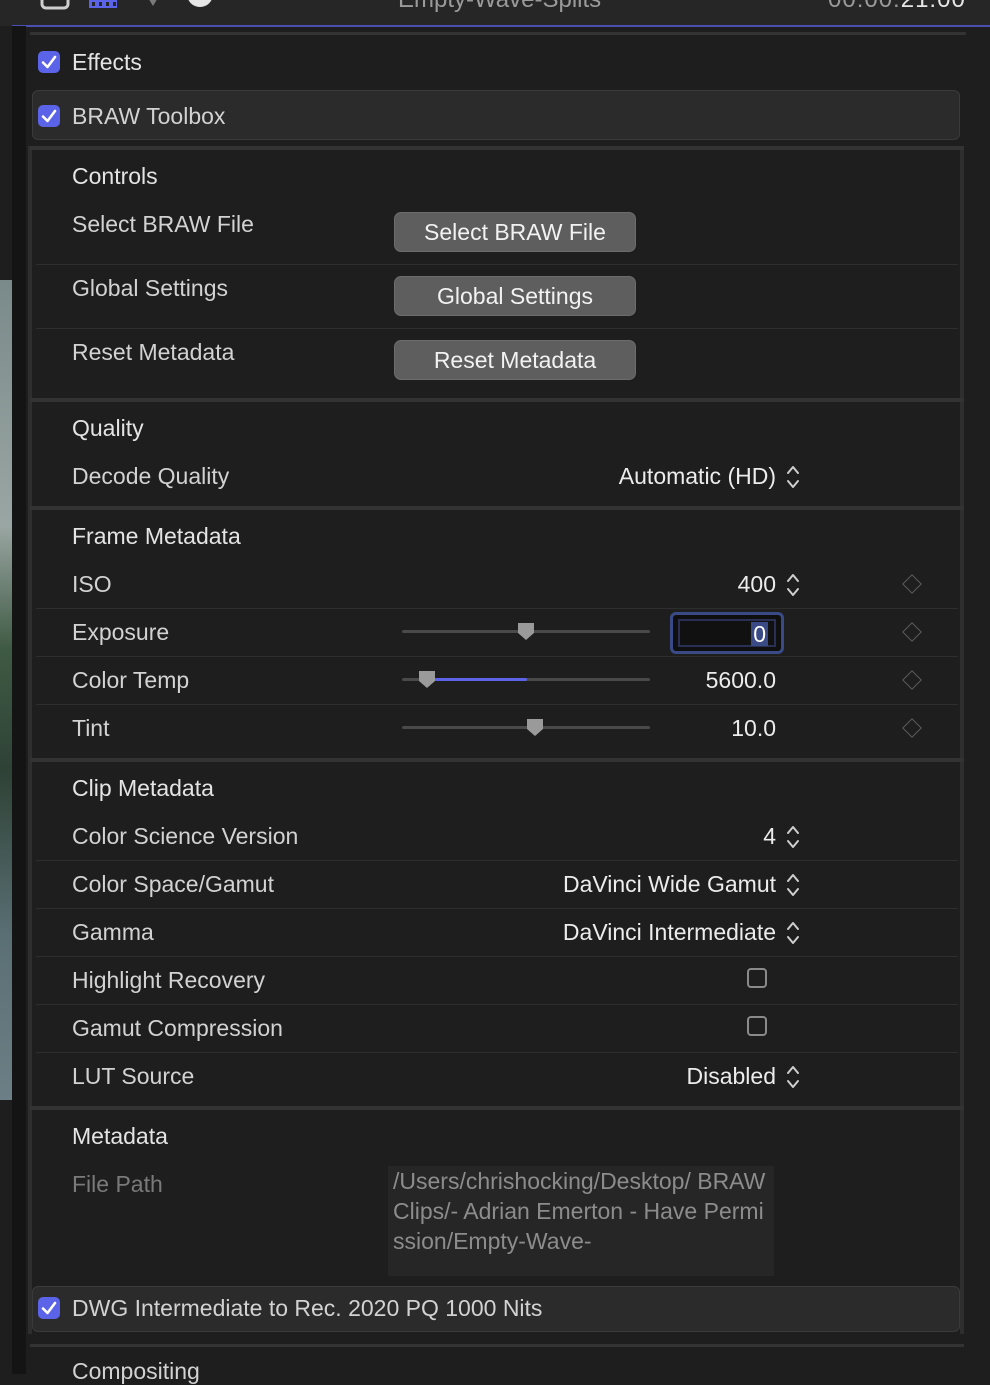 The width and height of the screenshot is (990, 1385). I want to click on inspector-toolbar: Empty-Wave-Splits 00:00:21:00, so click(495, 13).